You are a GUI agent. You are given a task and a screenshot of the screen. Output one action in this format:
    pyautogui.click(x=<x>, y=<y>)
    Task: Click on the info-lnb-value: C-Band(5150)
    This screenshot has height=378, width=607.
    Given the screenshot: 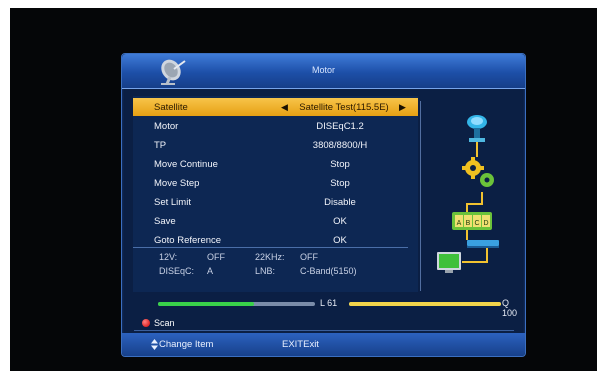 What is the action you would take?
    pyautogui.click(x=328, y=271)
    